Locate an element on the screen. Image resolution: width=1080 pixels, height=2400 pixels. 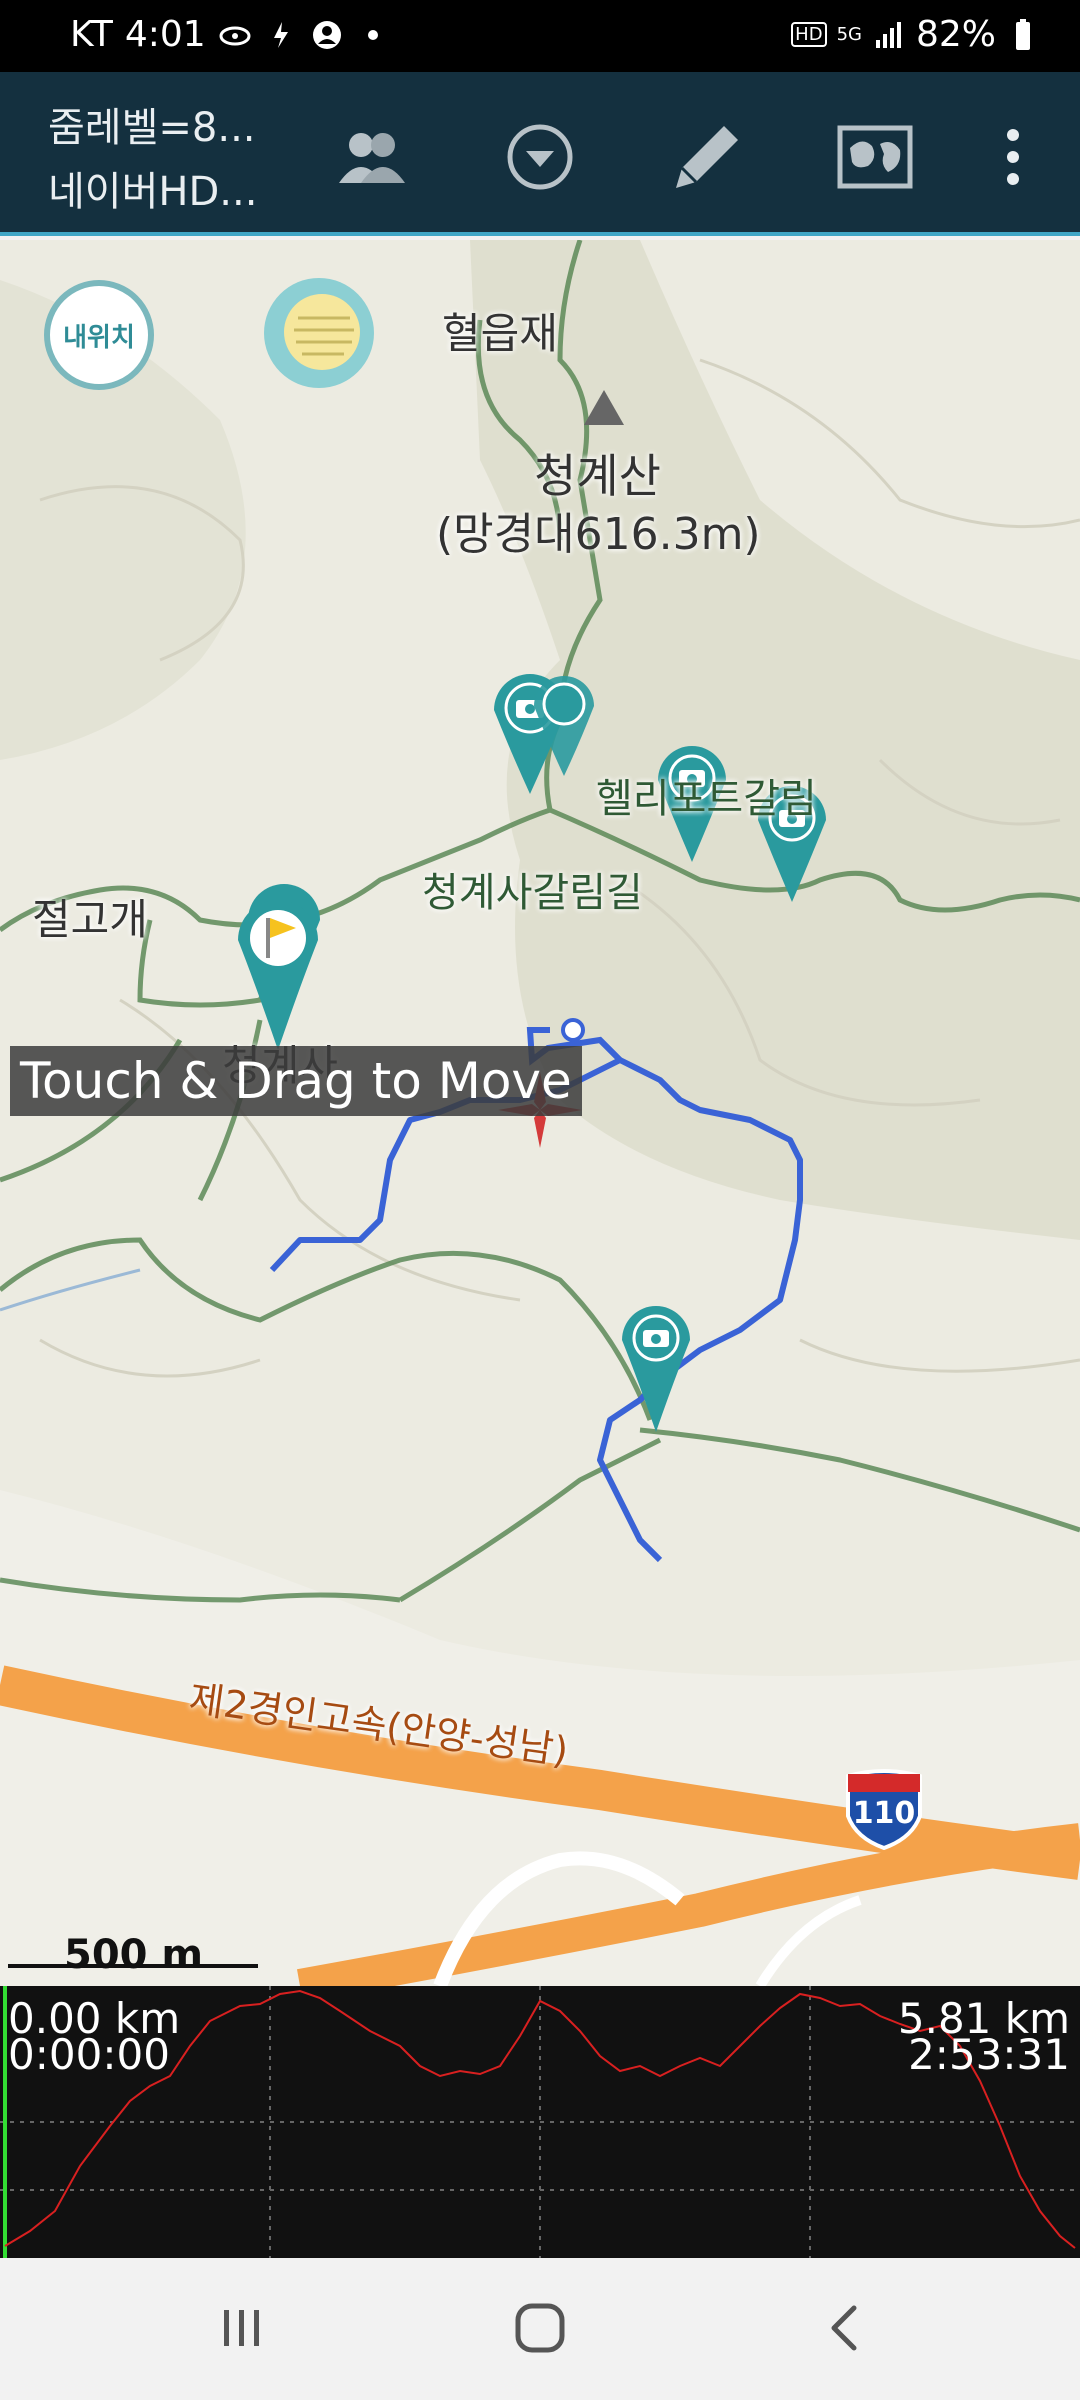
account-icon is located at coordinates (326, 34).